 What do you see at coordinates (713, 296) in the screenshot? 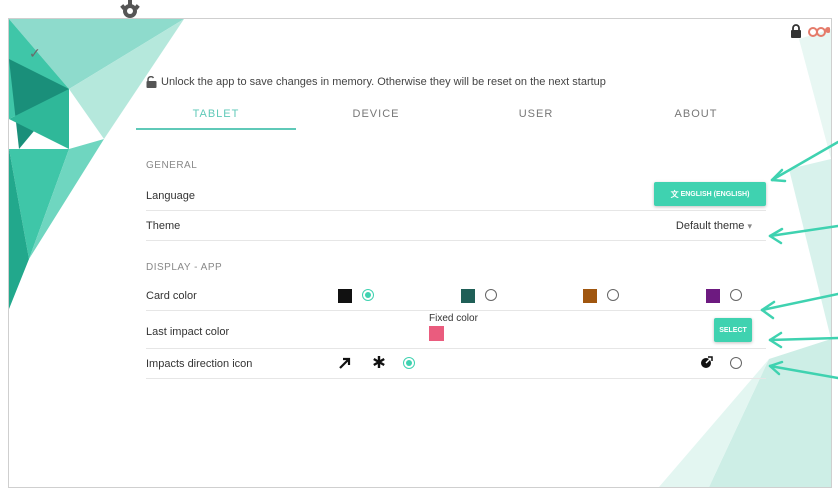
I see `card-color-swatch-purple` at bounding box center [713, 296].